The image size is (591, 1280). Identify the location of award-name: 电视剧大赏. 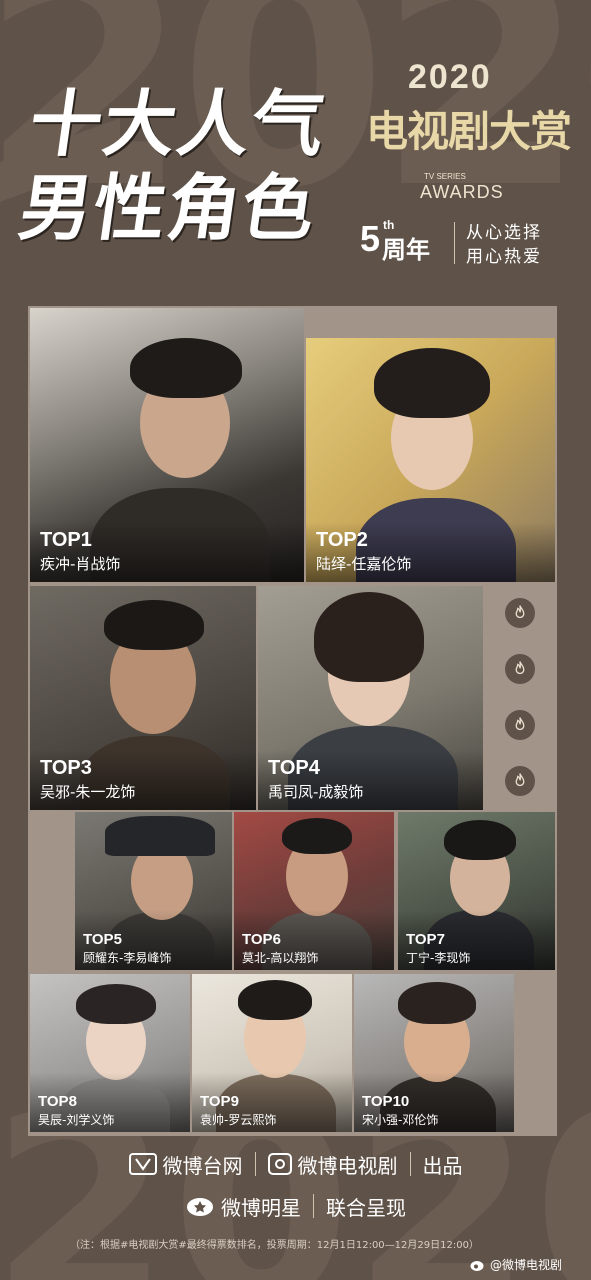
(469, 131).